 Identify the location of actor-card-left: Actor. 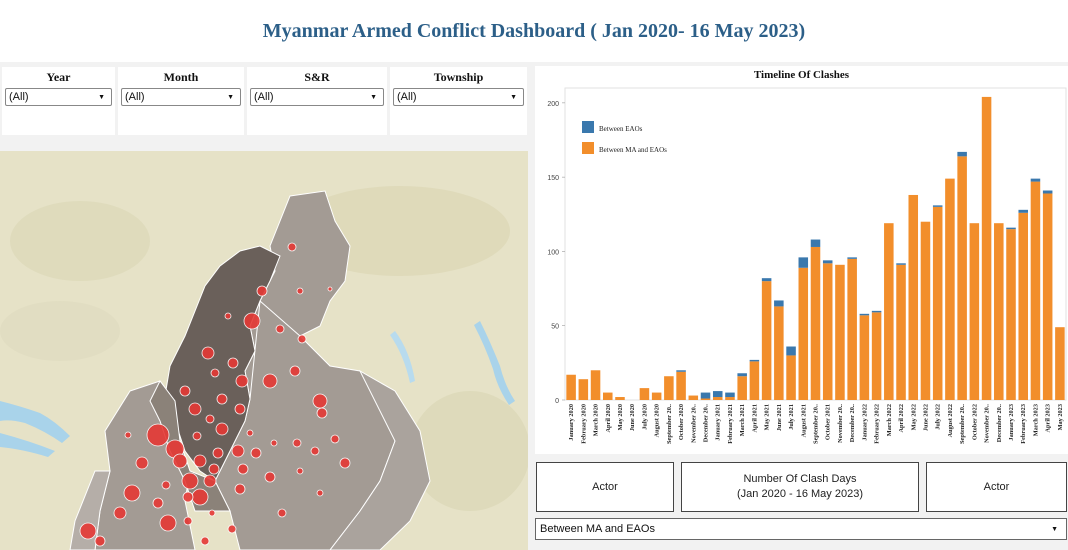
(605, 487).